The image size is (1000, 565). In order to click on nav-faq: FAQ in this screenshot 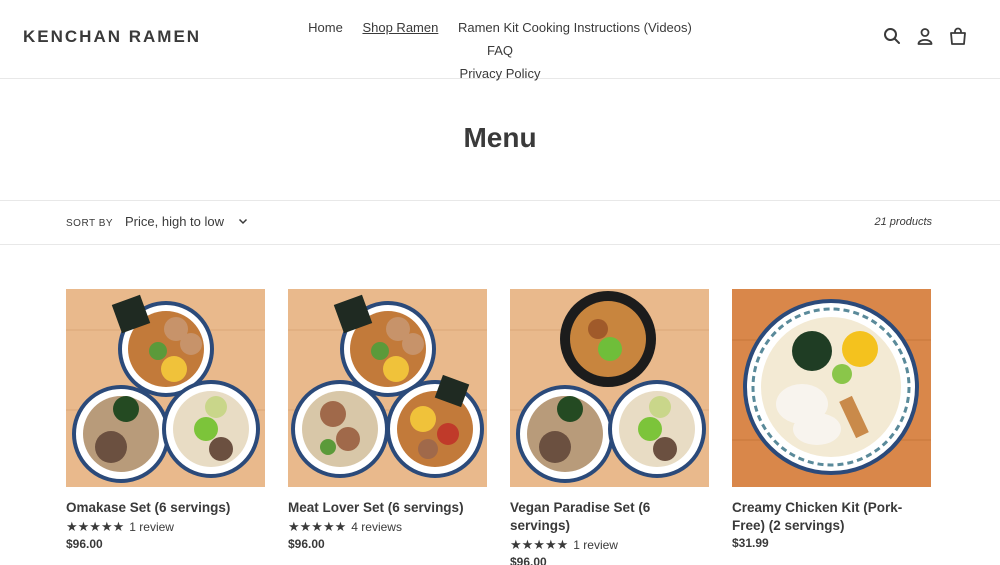, I will do `click(500, 50)`.